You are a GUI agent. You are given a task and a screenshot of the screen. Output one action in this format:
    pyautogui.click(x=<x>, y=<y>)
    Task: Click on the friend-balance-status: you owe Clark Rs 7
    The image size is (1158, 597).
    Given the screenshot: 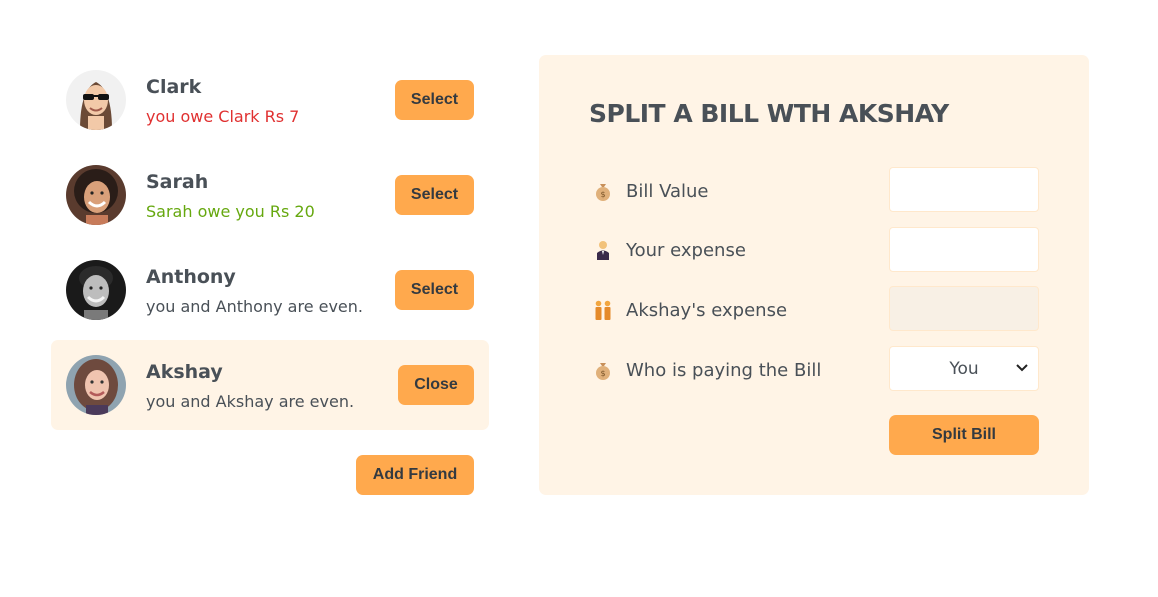 What is the action you would take?
    pyautogui.click(x=223, y=116)
    